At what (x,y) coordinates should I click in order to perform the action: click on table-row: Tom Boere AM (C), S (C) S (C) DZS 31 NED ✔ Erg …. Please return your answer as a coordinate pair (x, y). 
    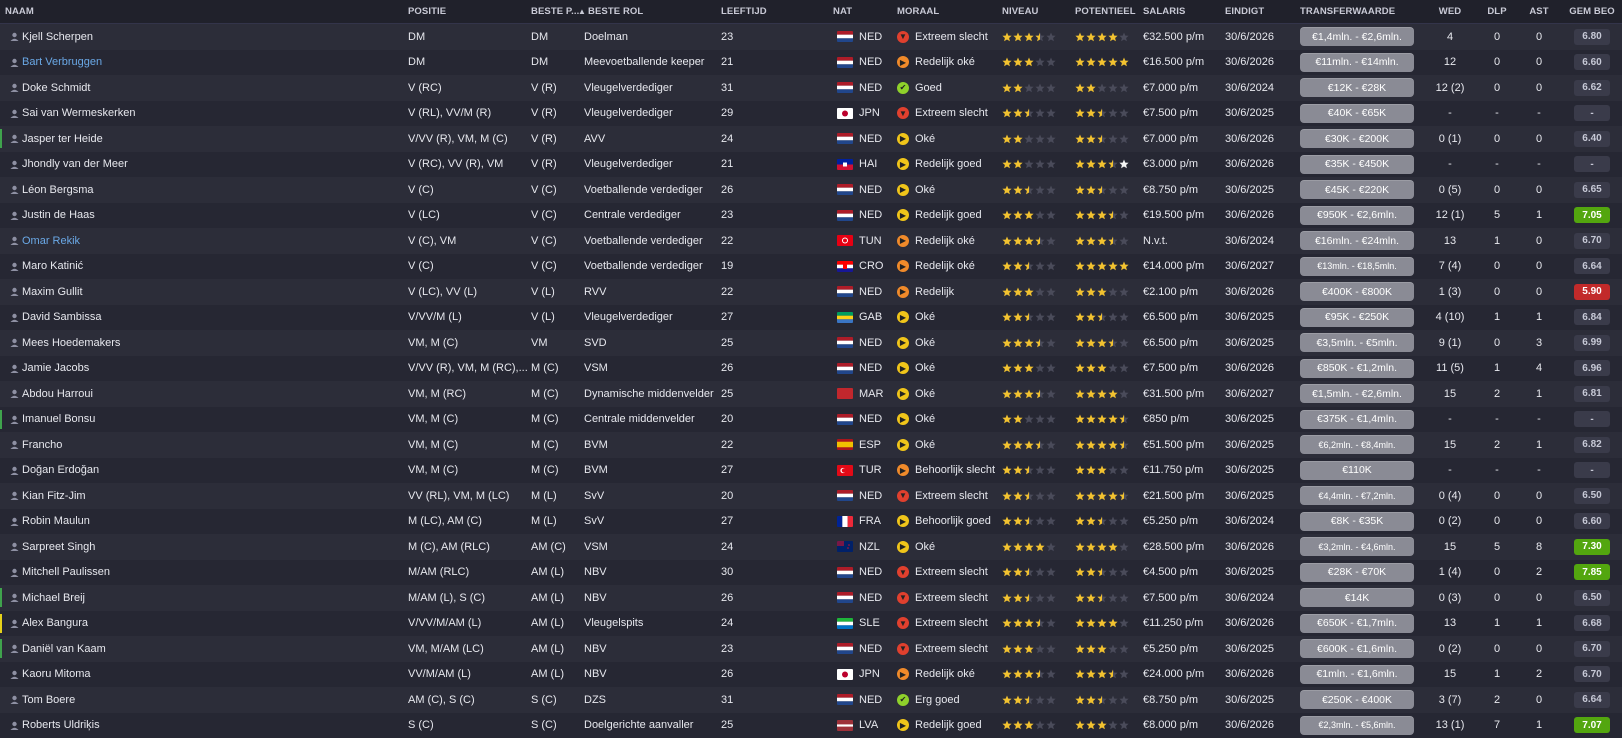
    Looking at the image, I should click on (811, 700).